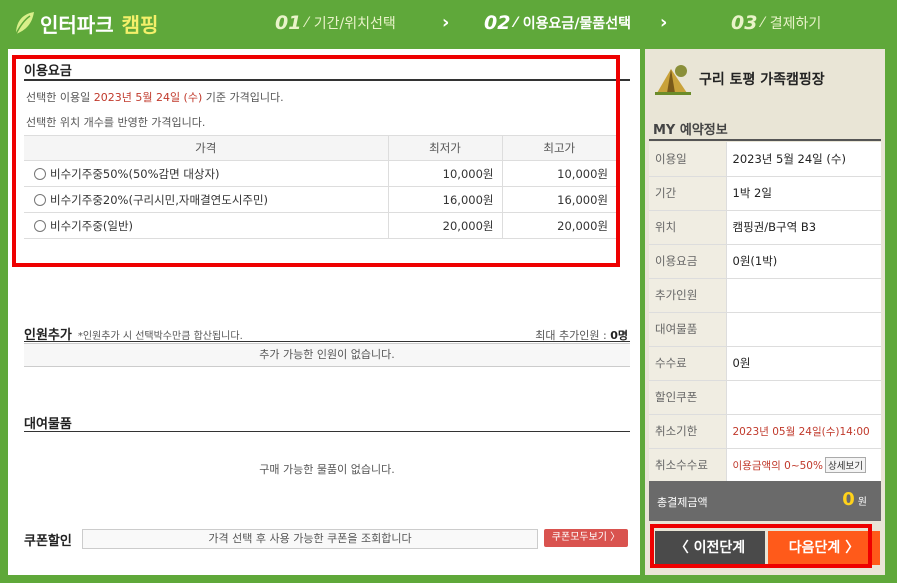 Image resolution: width=897 pixels, height=583 pixels. I want to click on cancel-fee-text: 이용금액의 0~50%, so click(777, 466).